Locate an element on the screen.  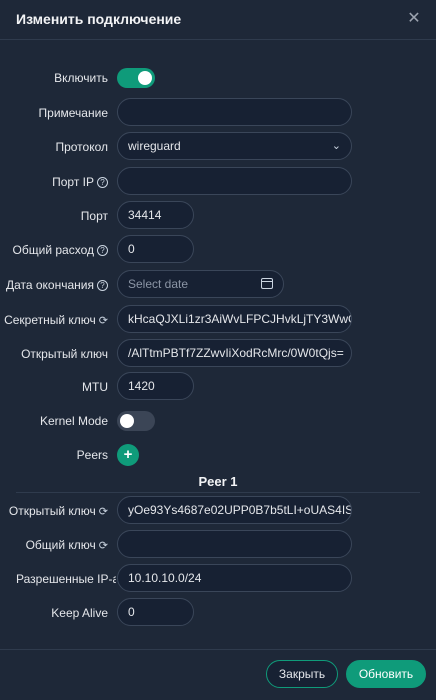
protocol-row: Протокол wireguard ⌄ is located at coordinates (218, 147).